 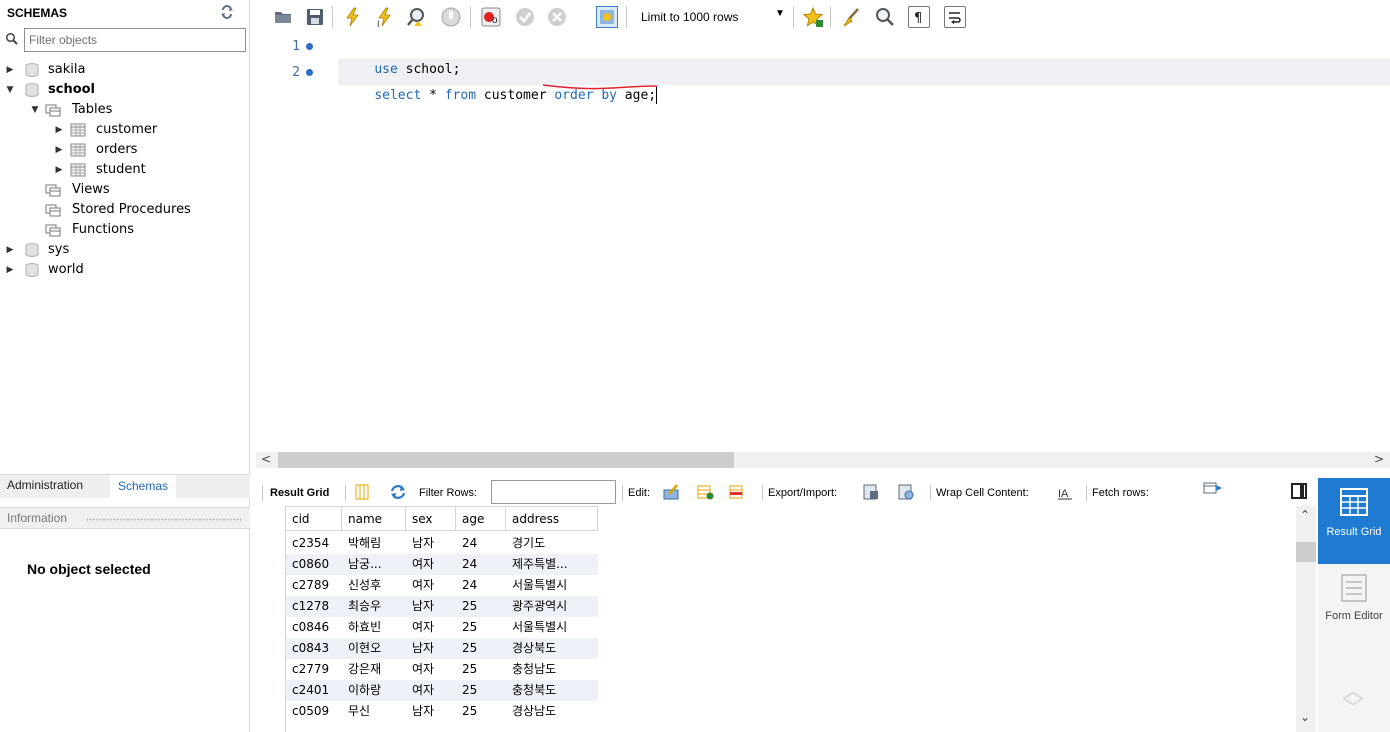 What do you see at coordinates (120, 90) in the screenshot?
I see `tree-item-school: ▼ school` at bounding box center [120, 90].